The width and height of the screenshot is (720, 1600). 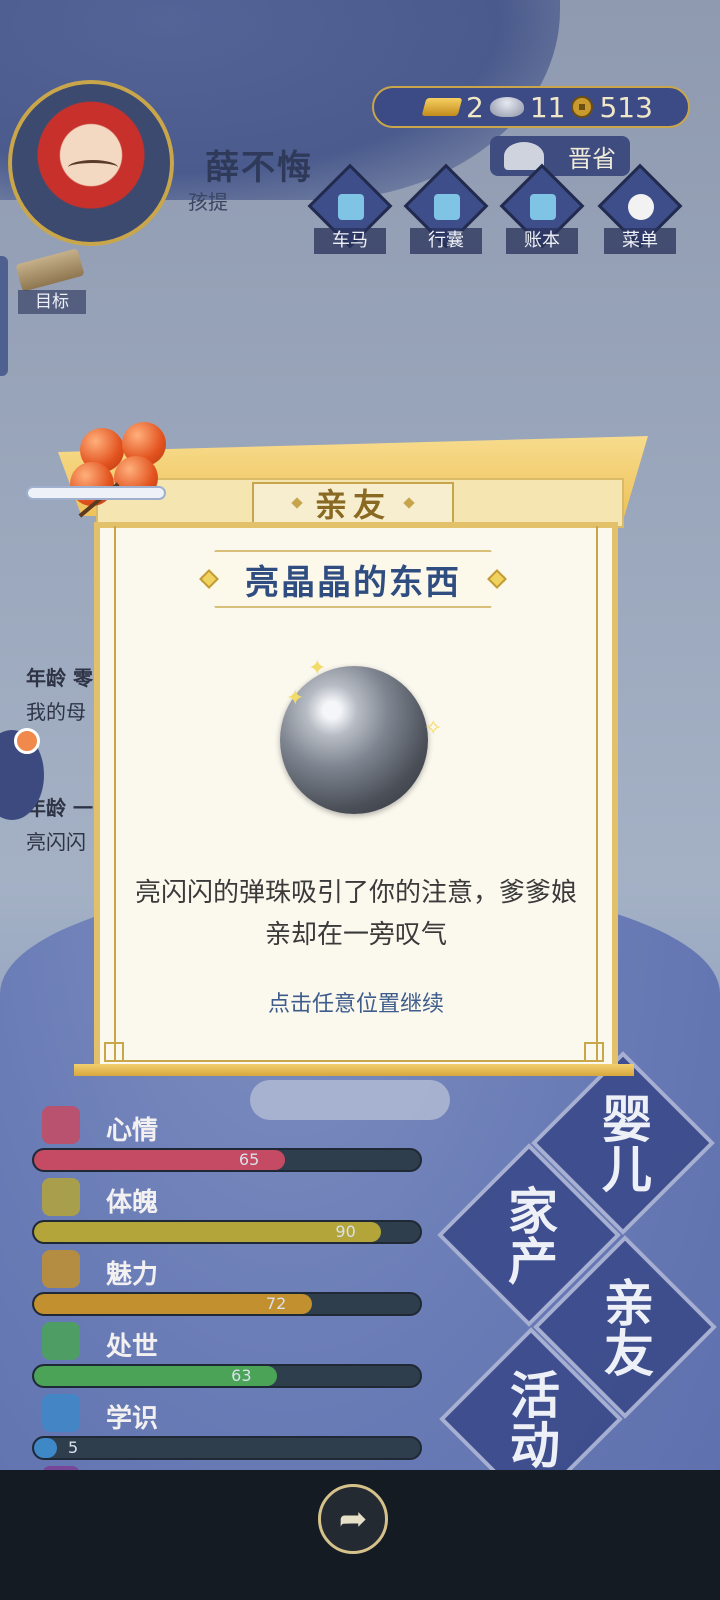 I want to click on dialog-title: 亮晶晶的东西, so click(x=353, y=582).